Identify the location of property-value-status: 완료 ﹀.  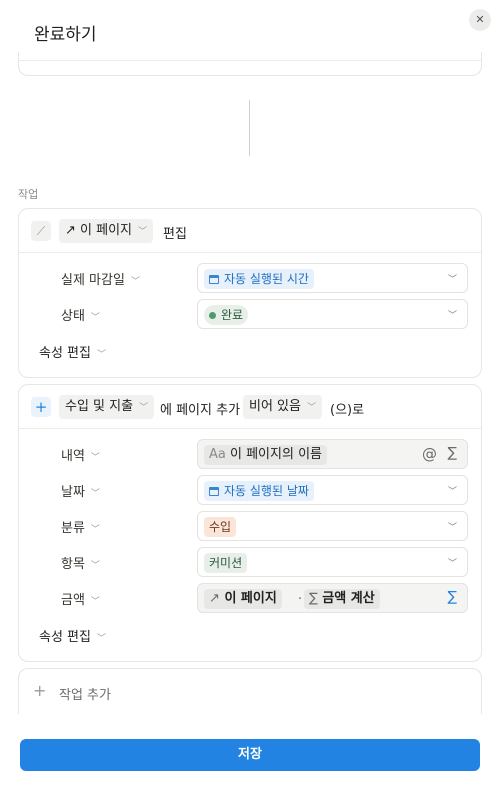
(332, 314).